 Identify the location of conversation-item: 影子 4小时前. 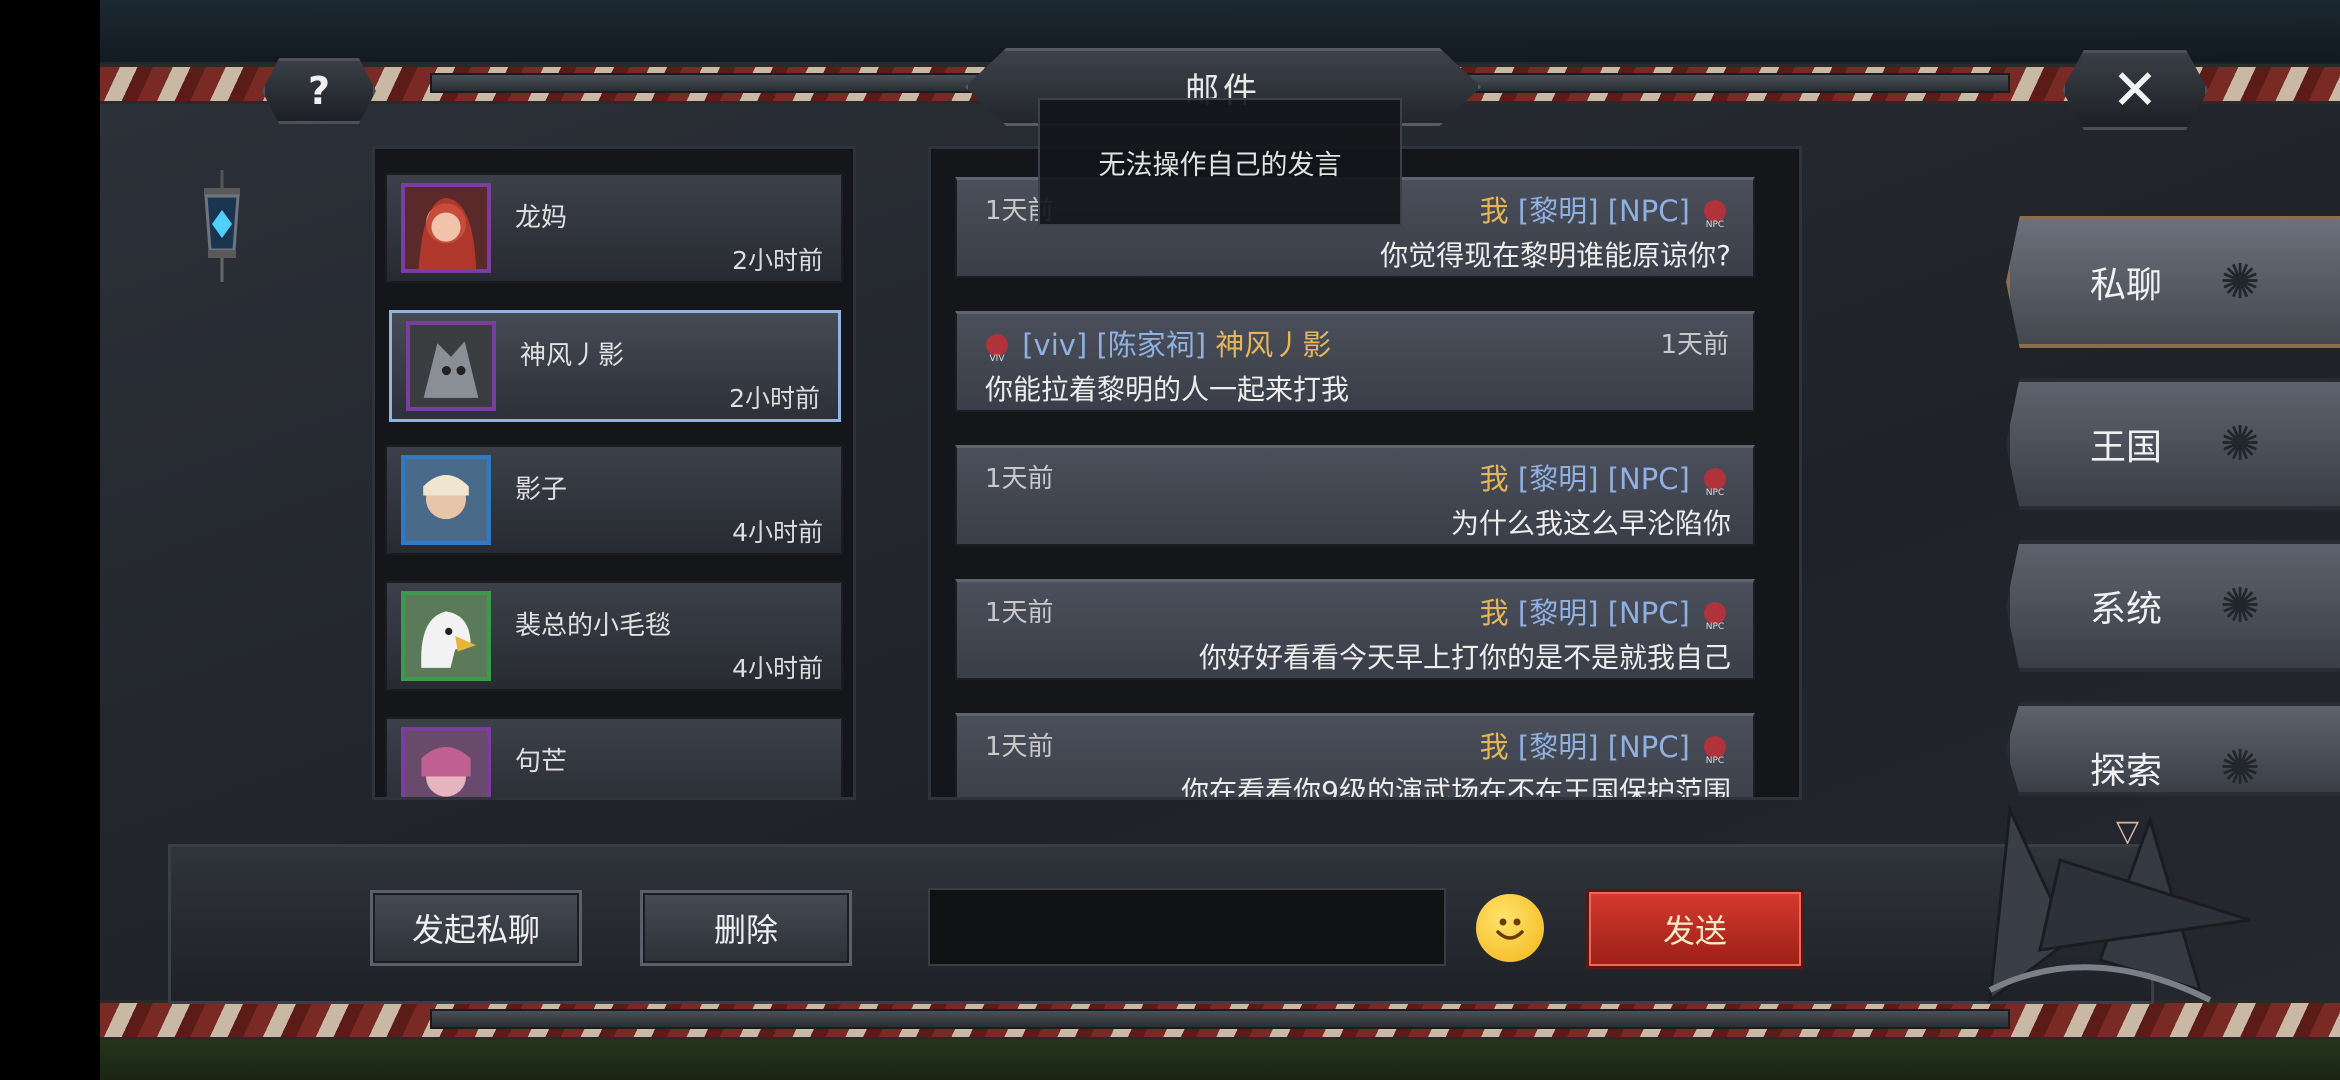
(614, 500).